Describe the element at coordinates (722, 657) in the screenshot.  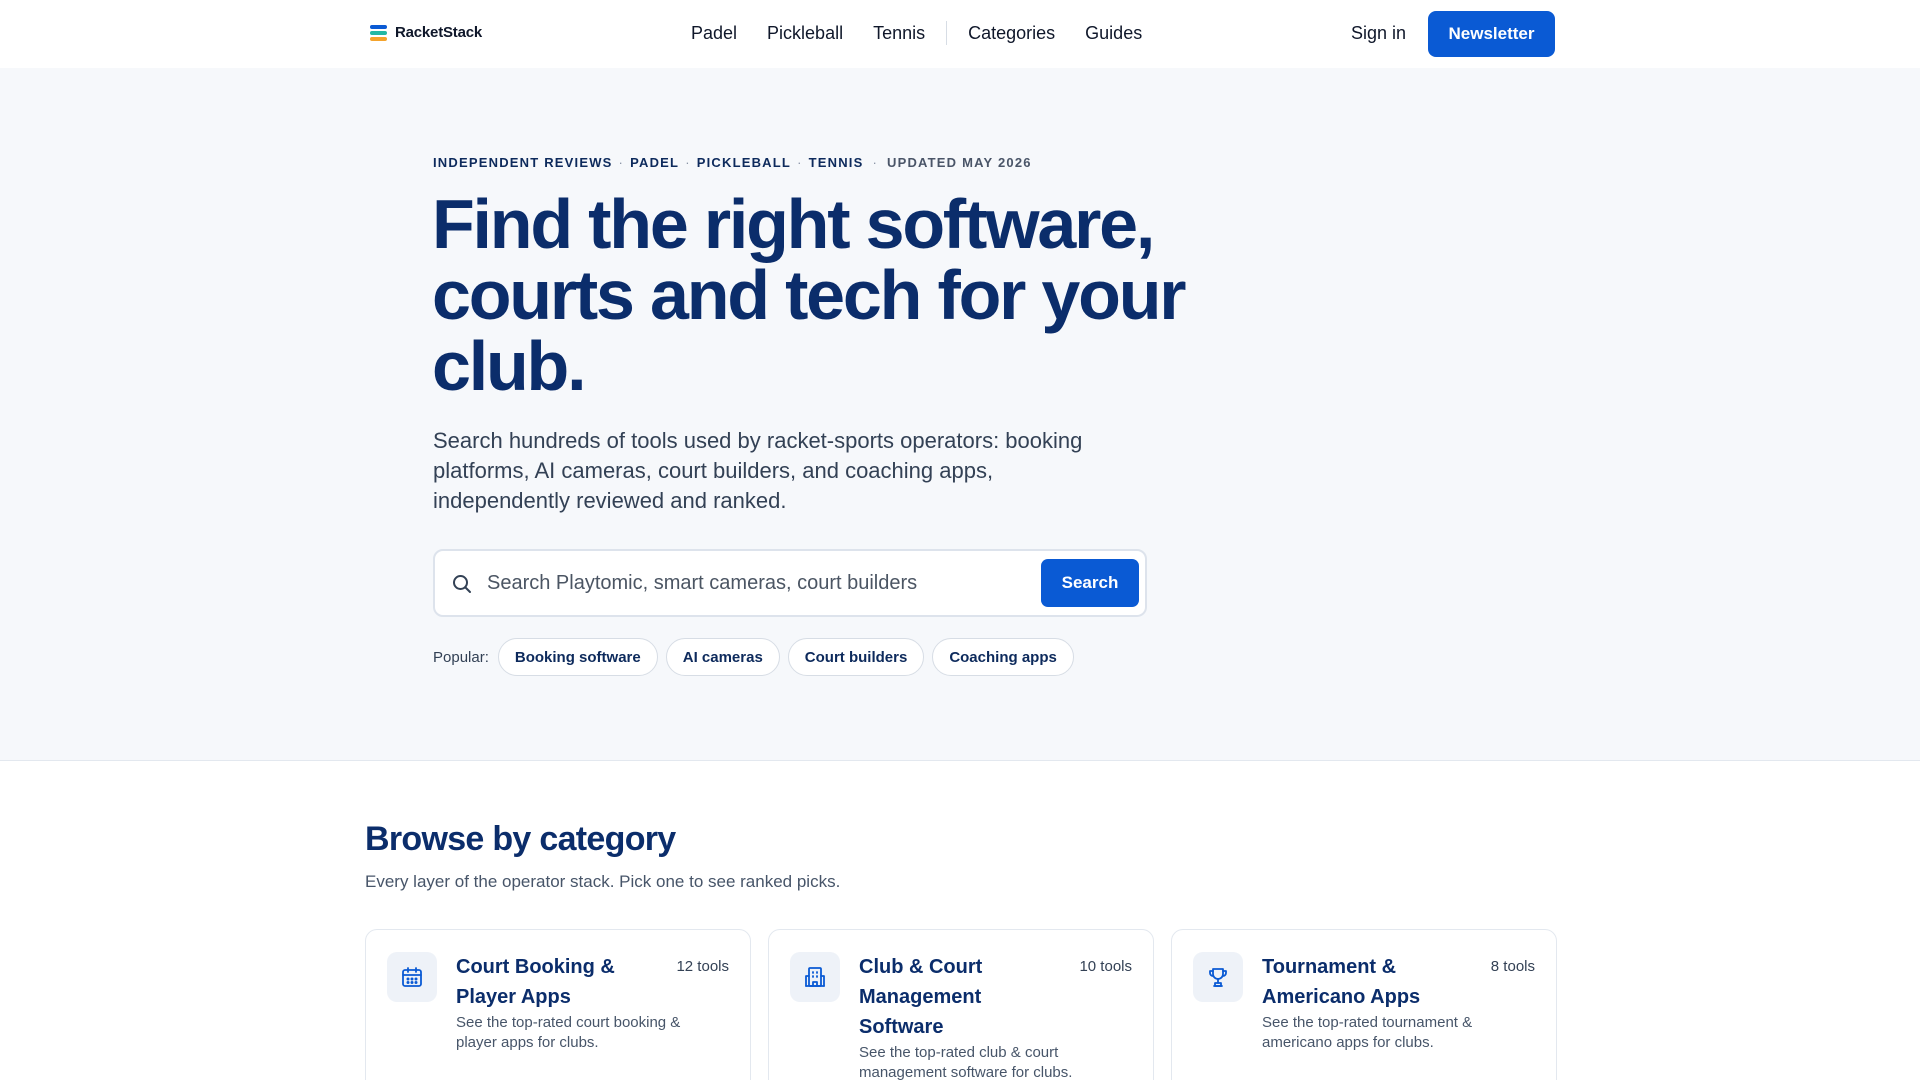
I see `chip-ai-cameras: AI cameras` at that location.